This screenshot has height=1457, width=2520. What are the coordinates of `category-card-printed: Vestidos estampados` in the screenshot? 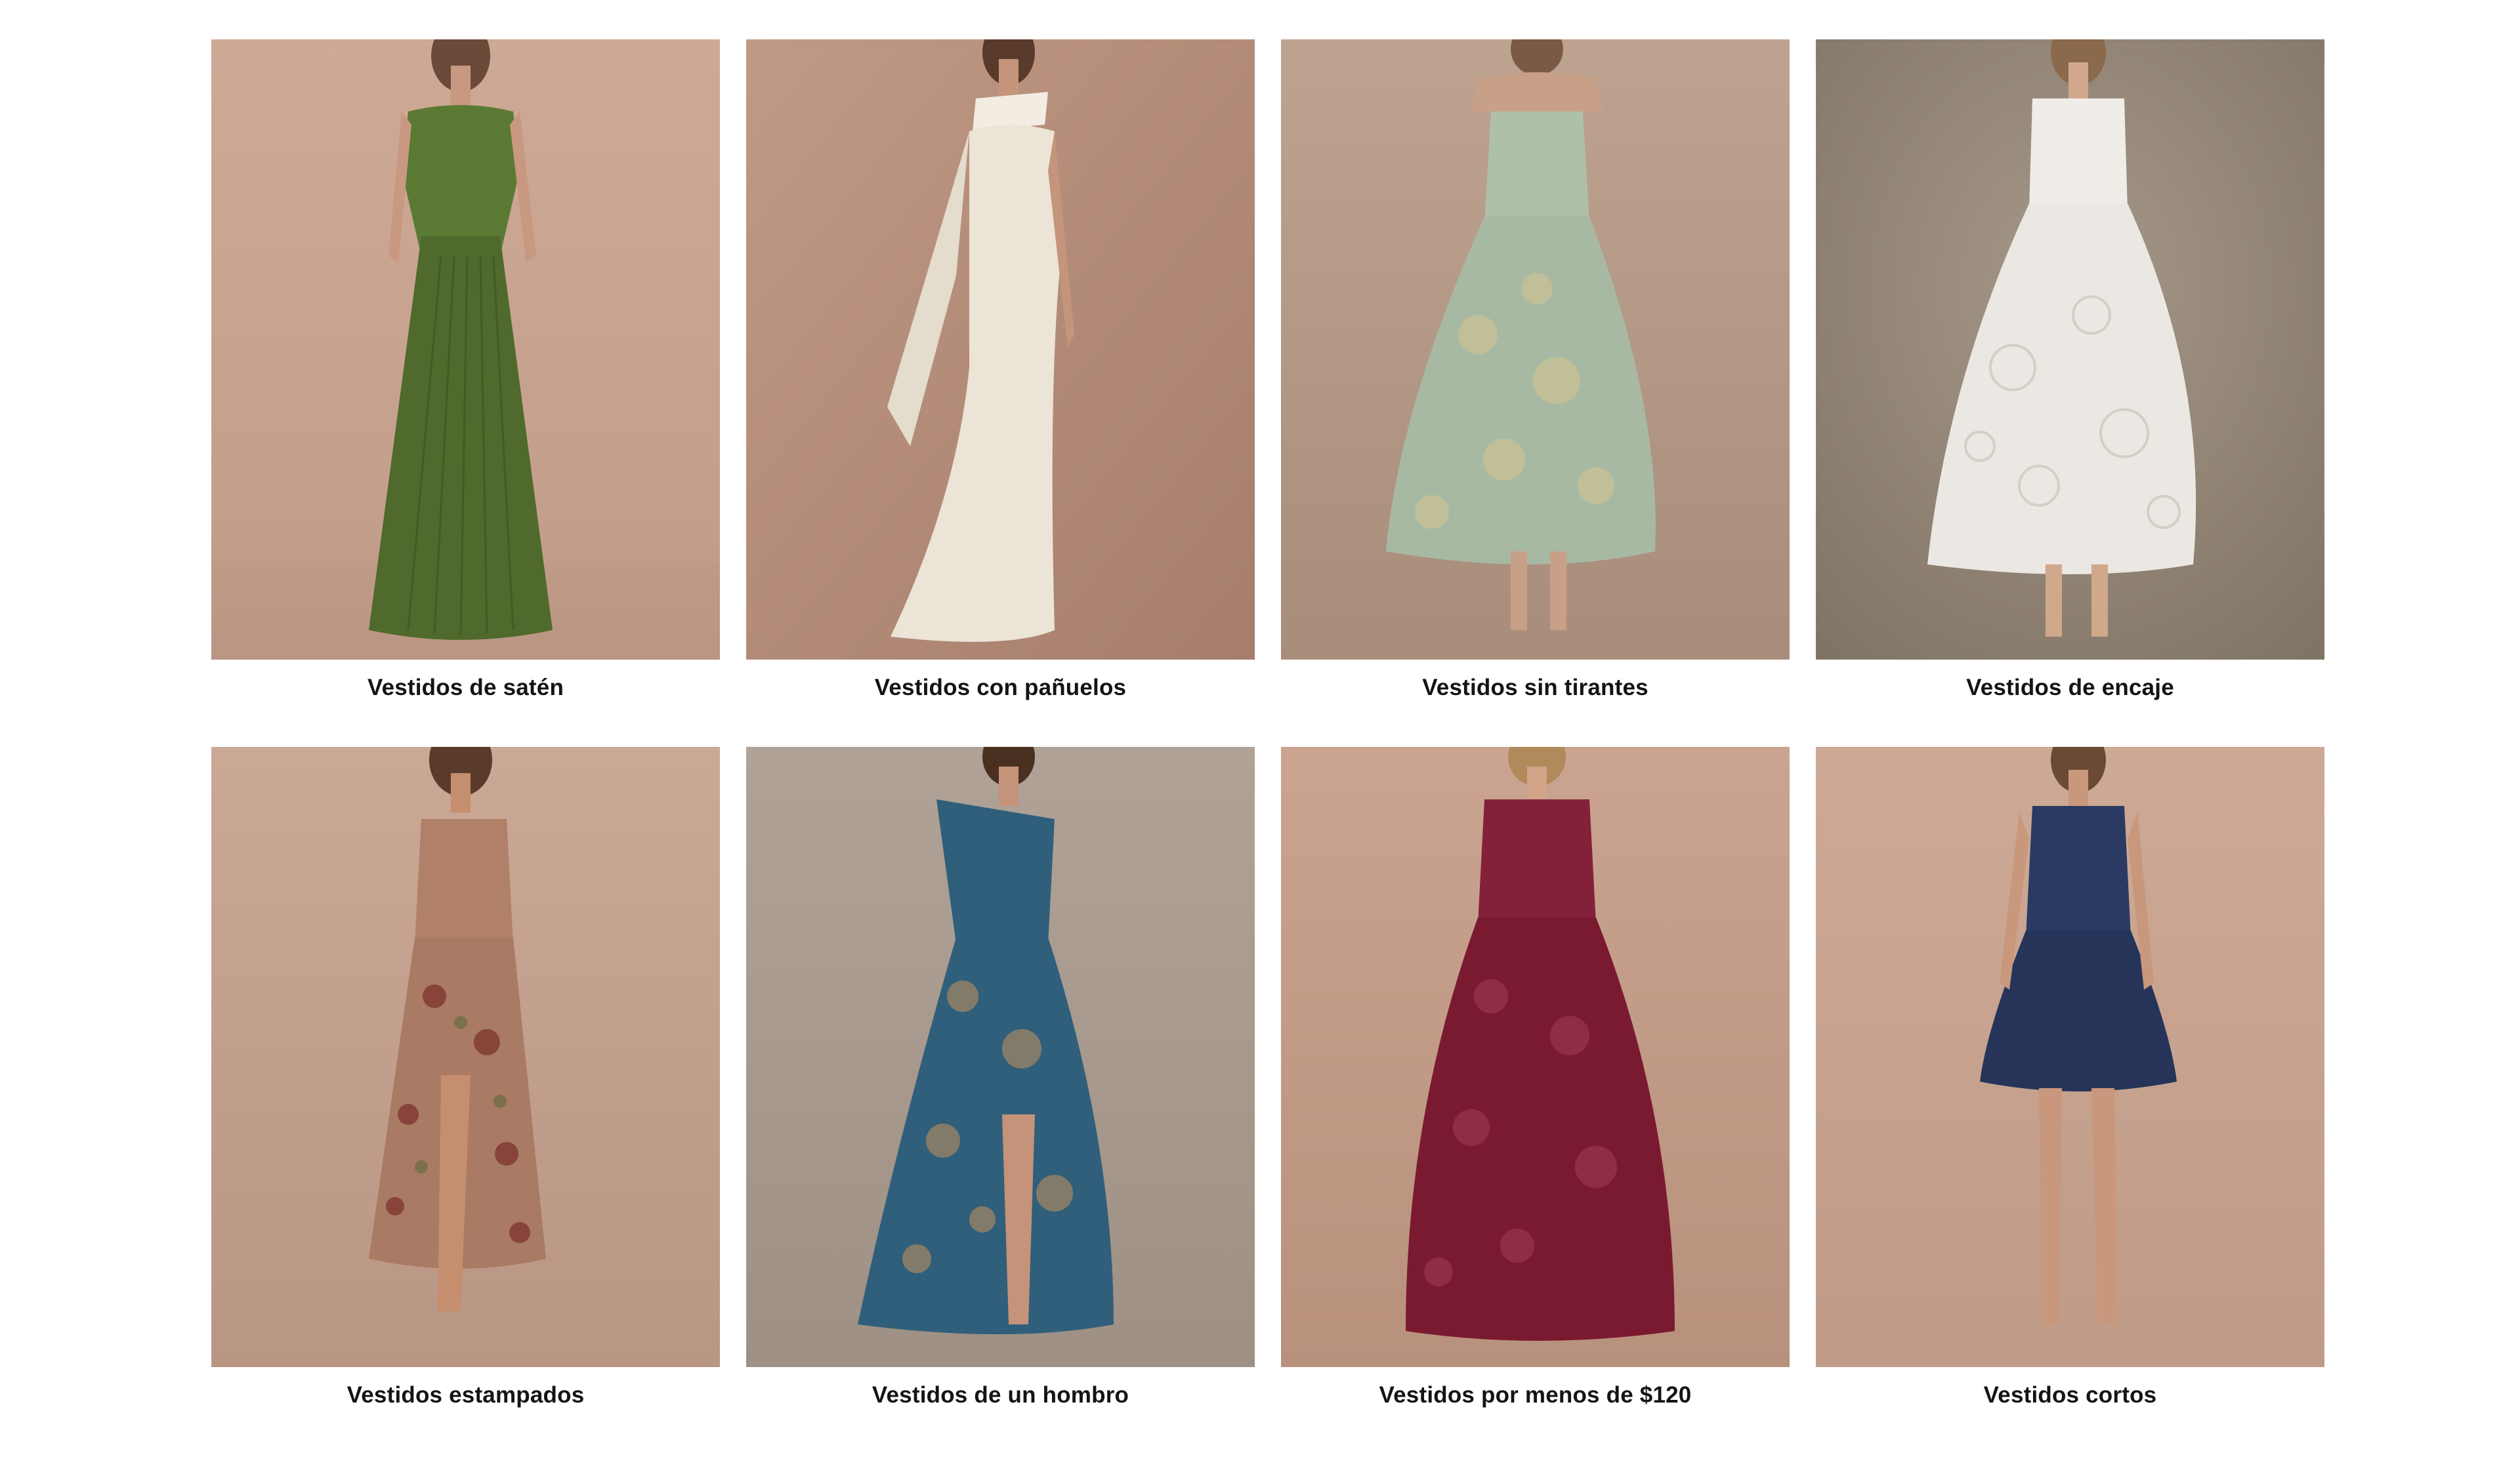 It's located at (465, 1085).